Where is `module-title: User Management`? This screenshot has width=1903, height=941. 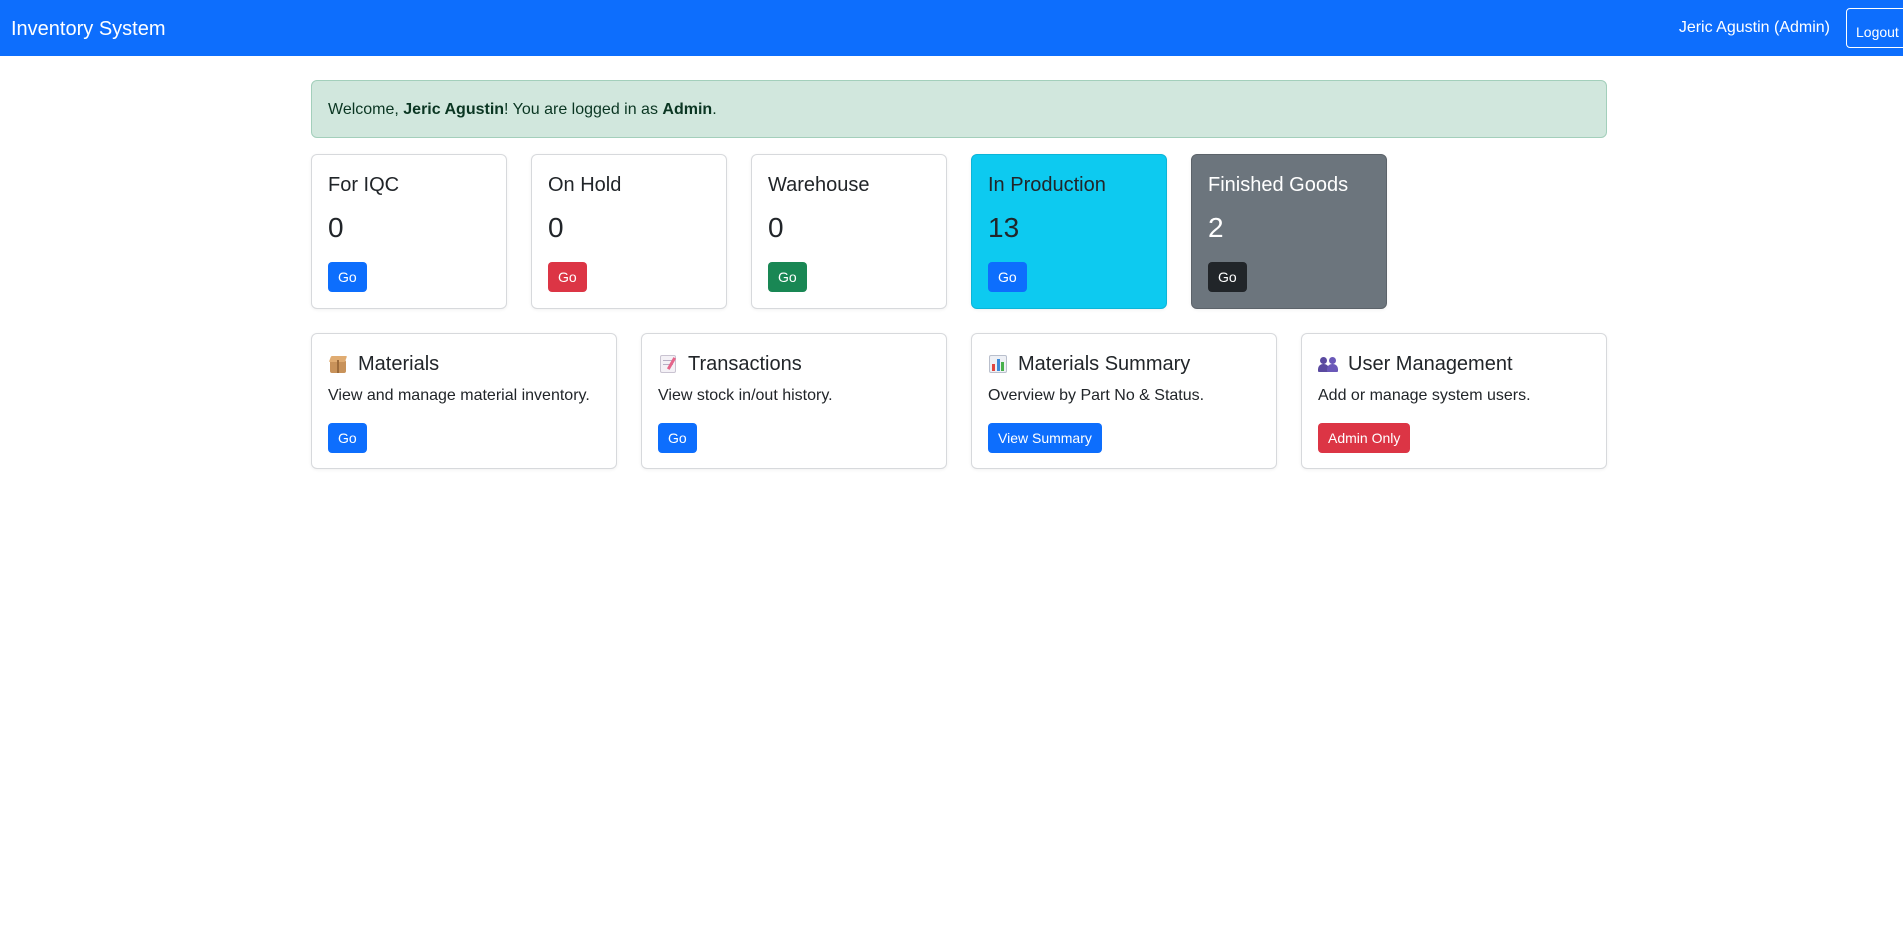
module-title: User Management is located at coordinates (1430, 364).